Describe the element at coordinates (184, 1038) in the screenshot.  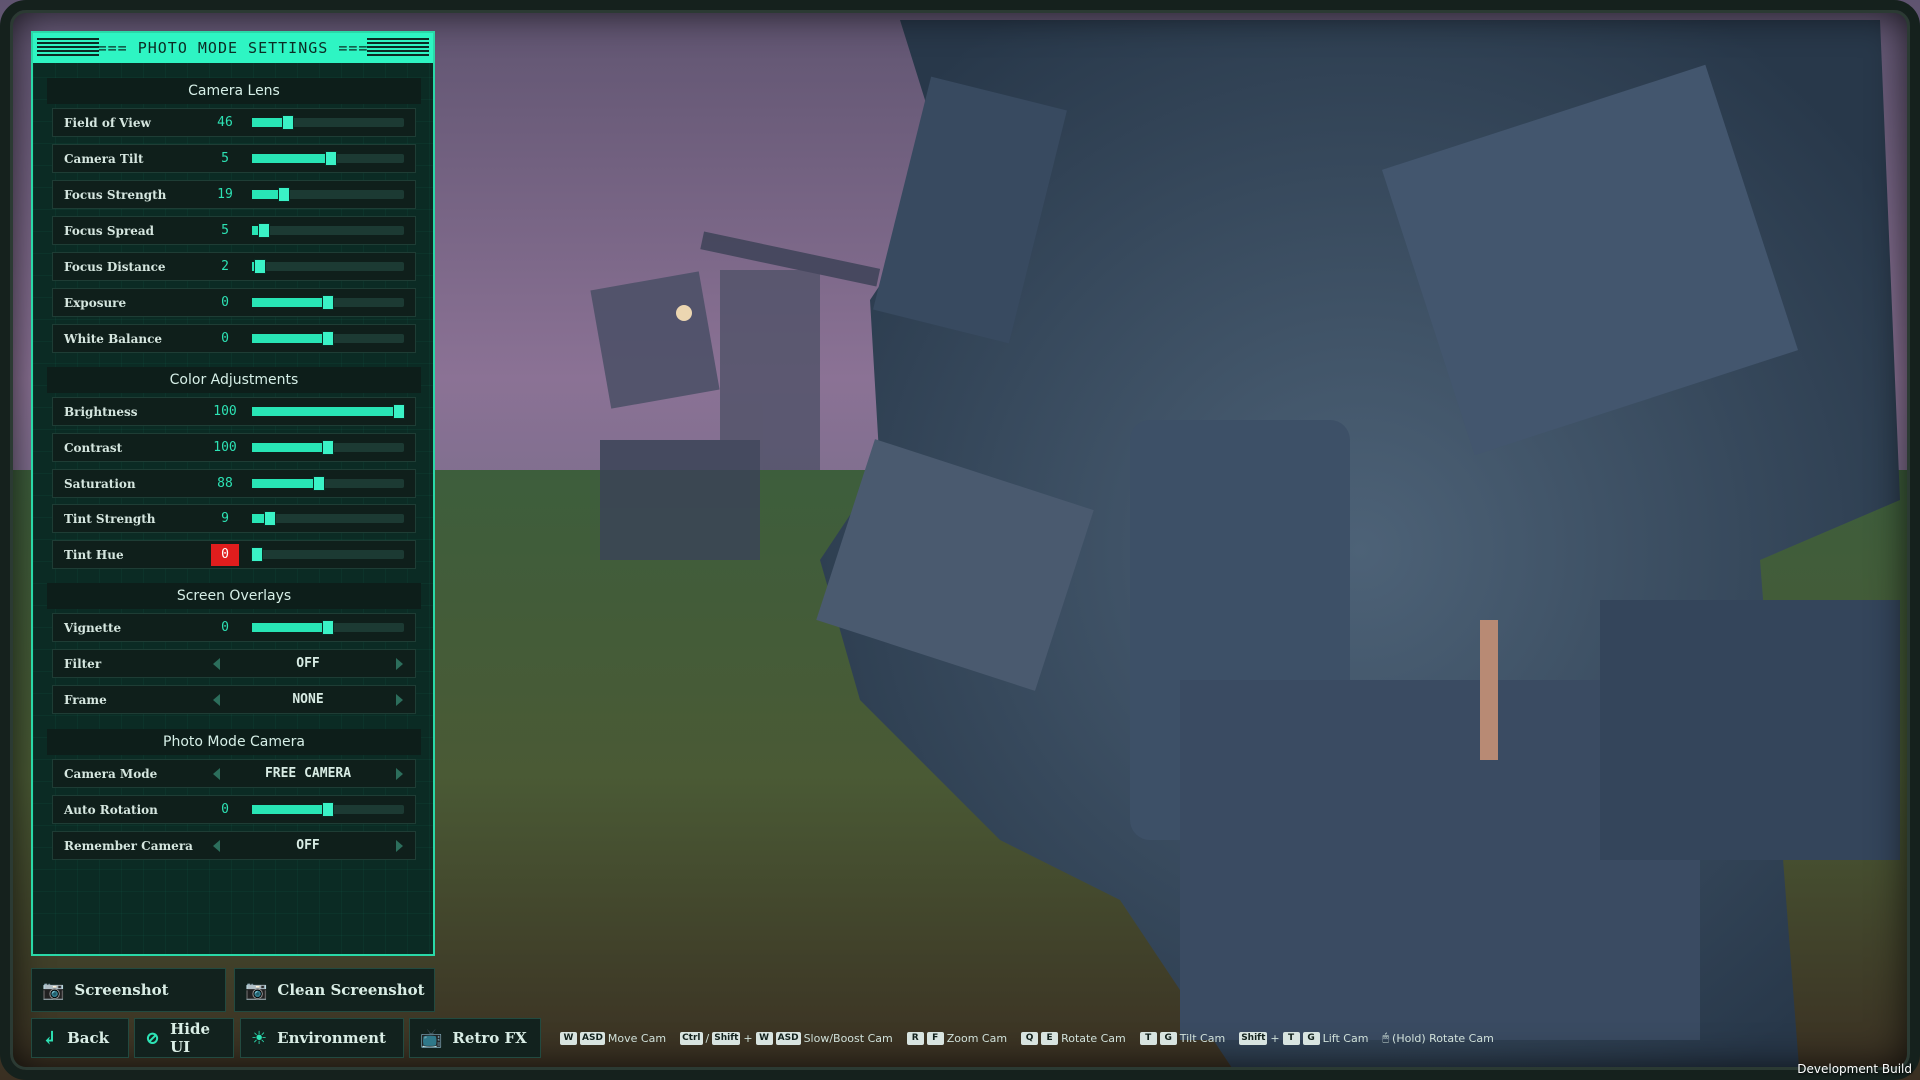
I see `hide-ui-button: ⊘ Hide UI` at that location.